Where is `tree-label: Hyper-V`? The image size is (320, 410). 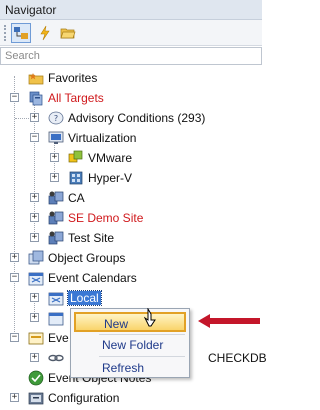 tree-label: Hyper-V is located at coordinates (110, 178).